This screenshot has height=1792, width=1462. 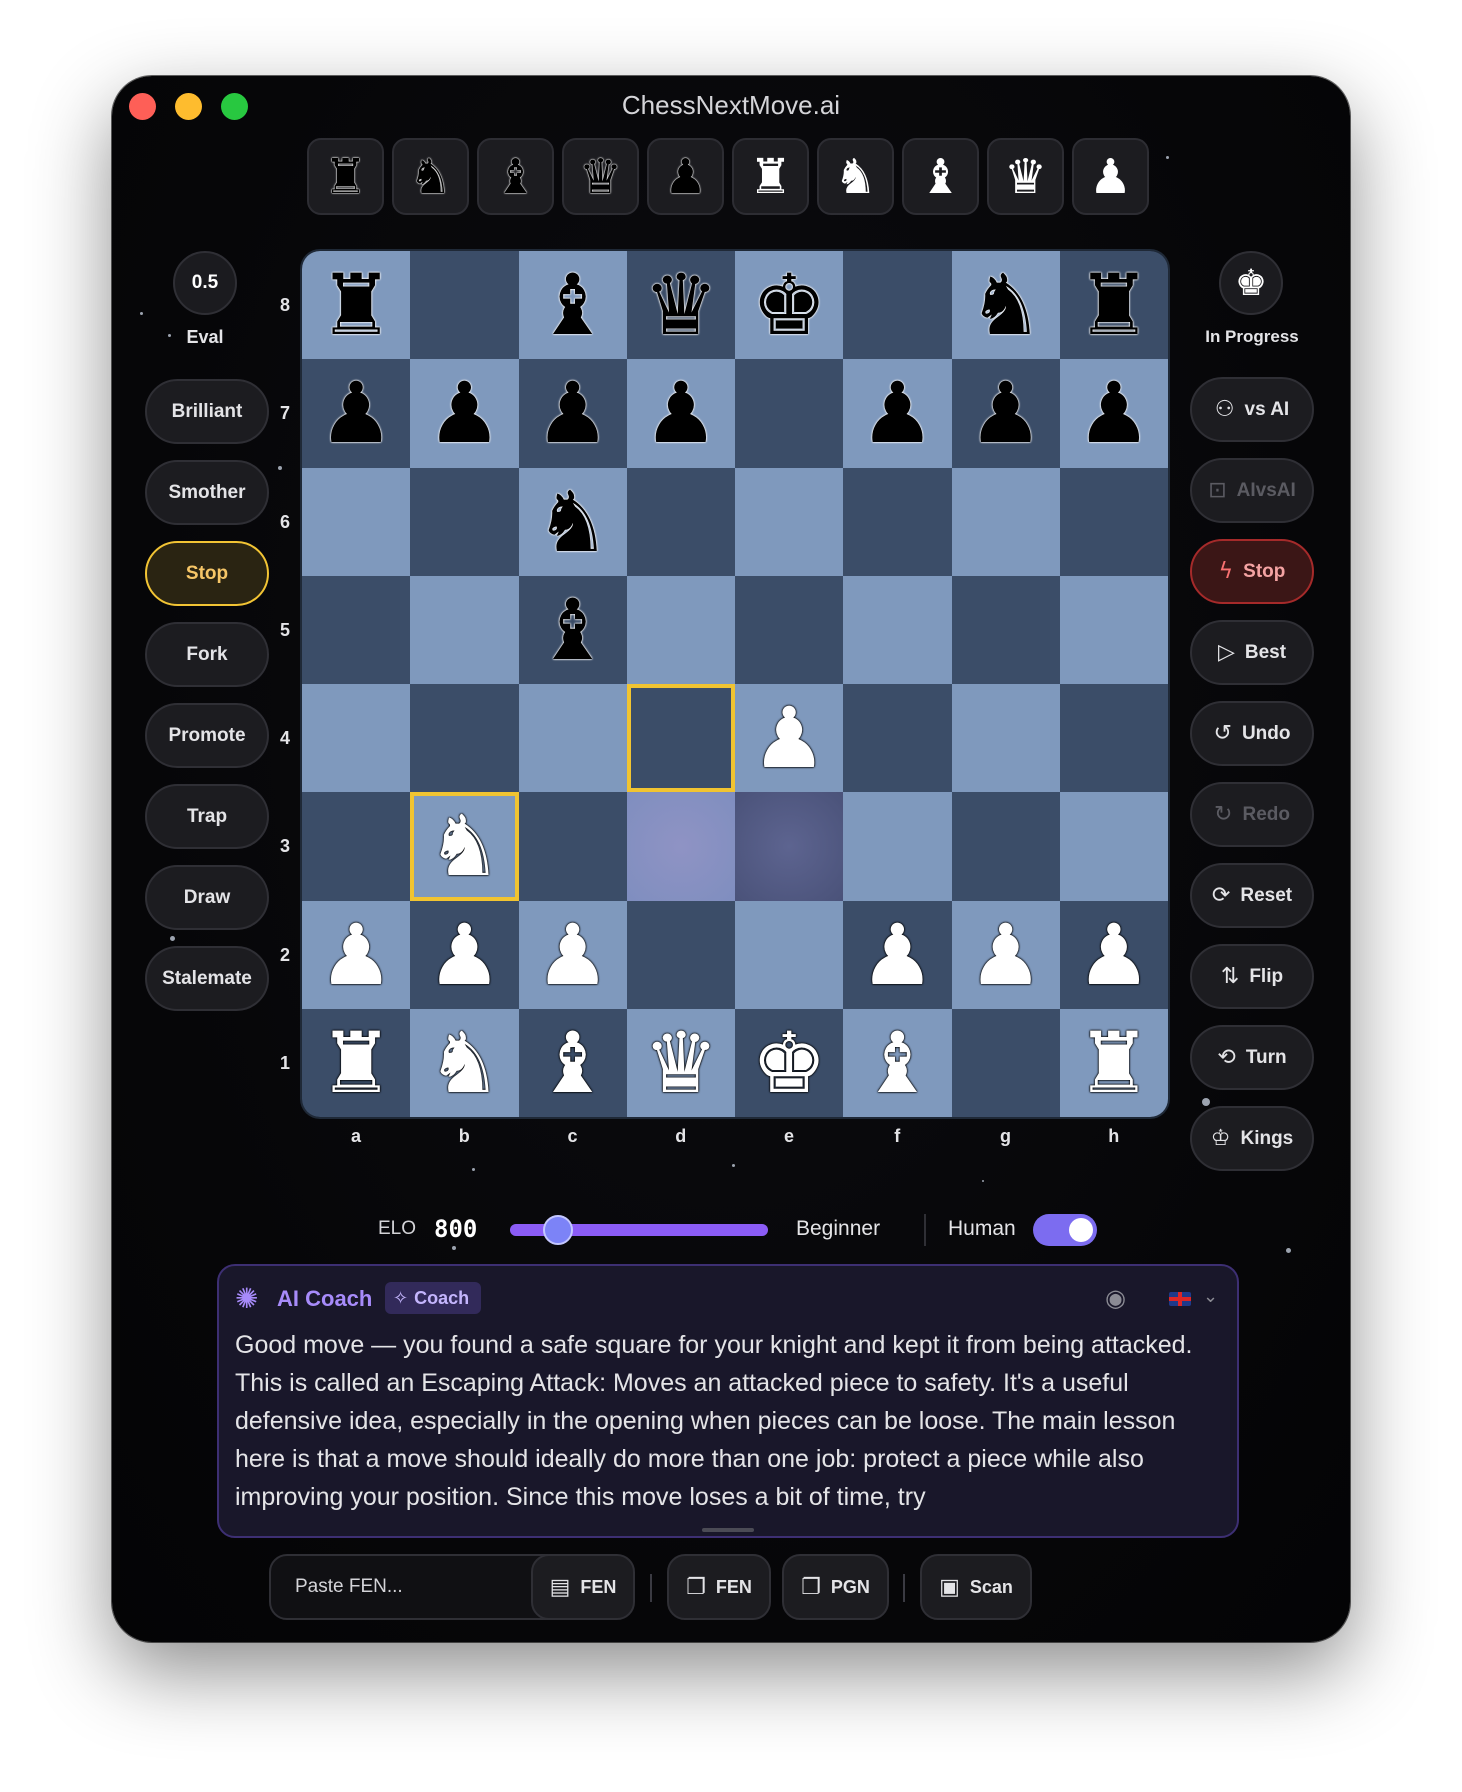 I want to click on square-g6, so click(x=1005, y=521).